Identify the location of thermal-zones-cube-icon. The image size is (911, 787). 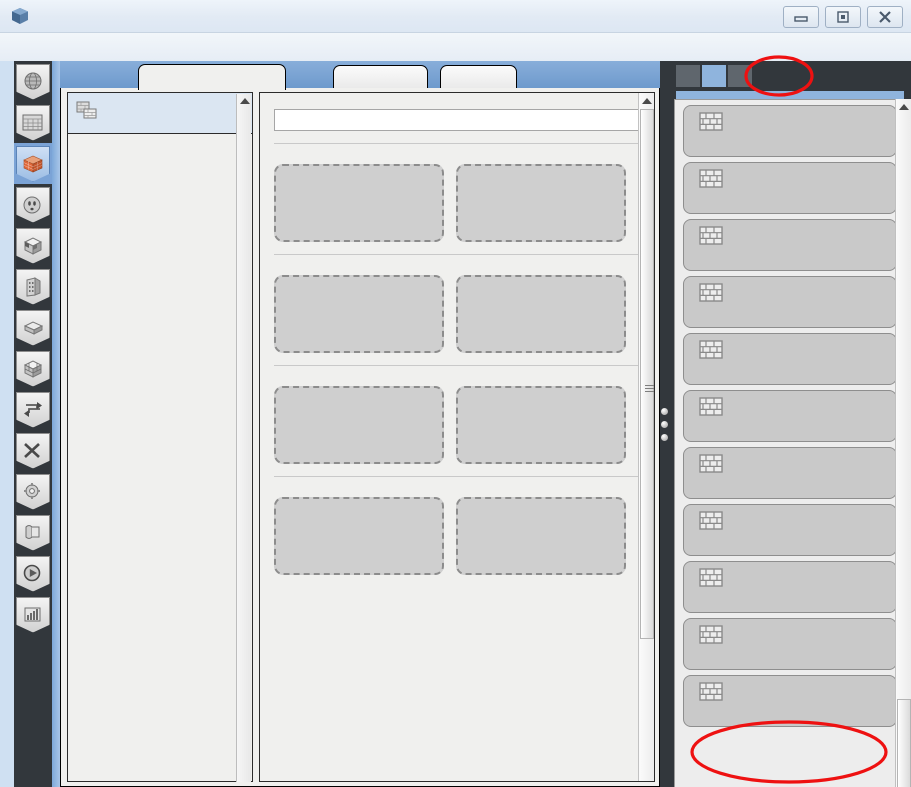
(33, 368).